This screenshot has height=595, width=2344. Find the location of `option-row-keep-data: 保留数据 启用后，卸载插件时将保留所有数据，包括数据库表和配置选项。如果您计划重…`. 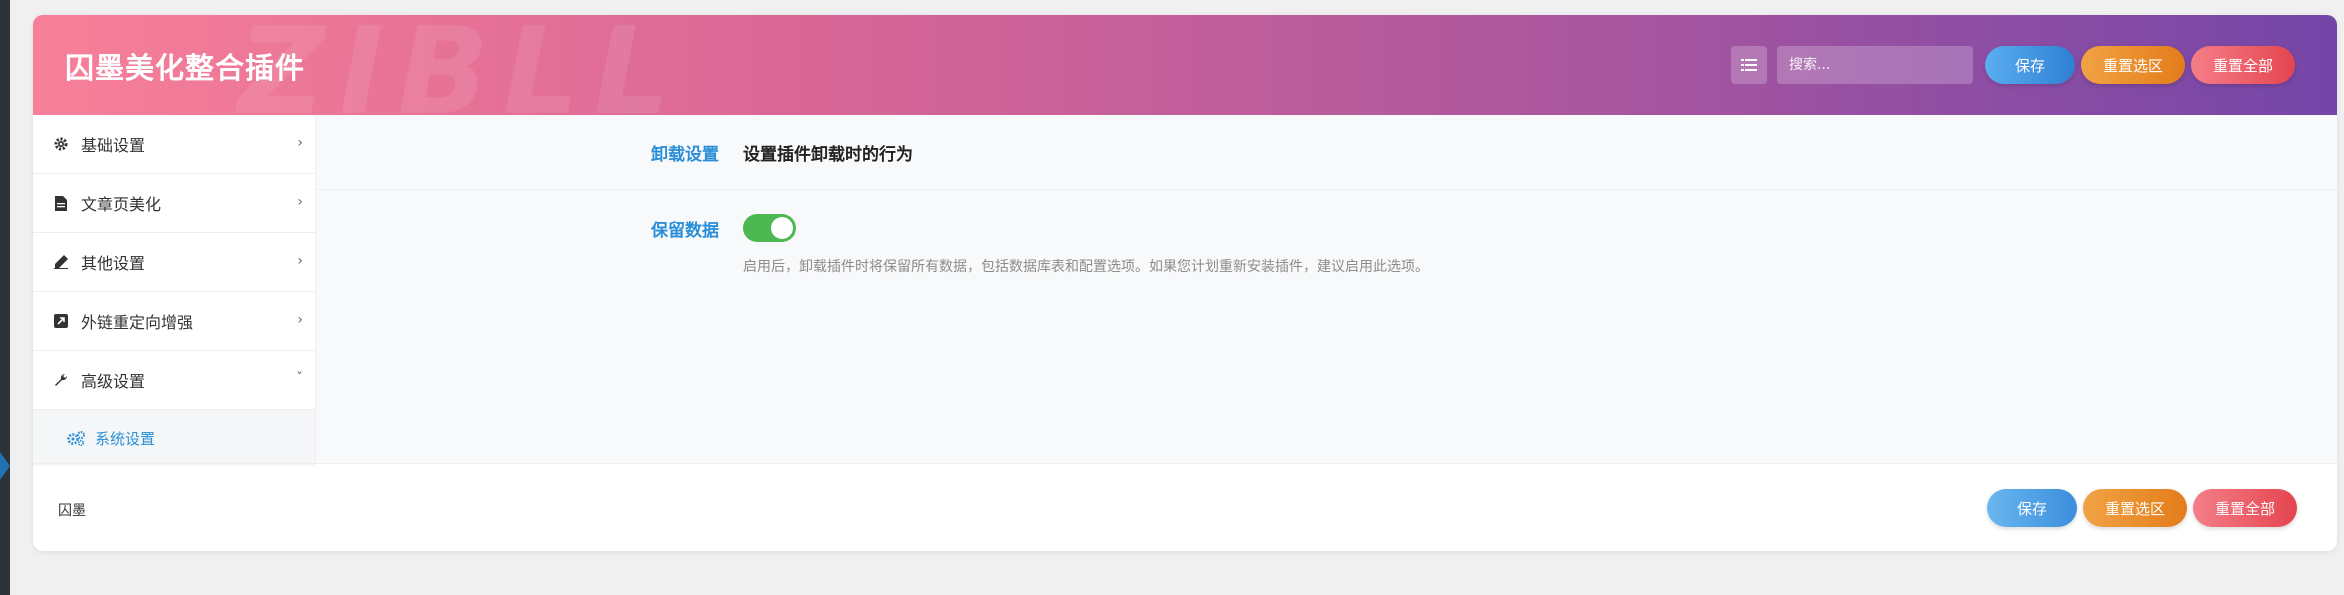

option-row-keep-data: 保留数据 启用后，卸载插件时将保留所有数据，包括数据库表和配置选项。如果您计划重… is located at coordinates (1326, 233).